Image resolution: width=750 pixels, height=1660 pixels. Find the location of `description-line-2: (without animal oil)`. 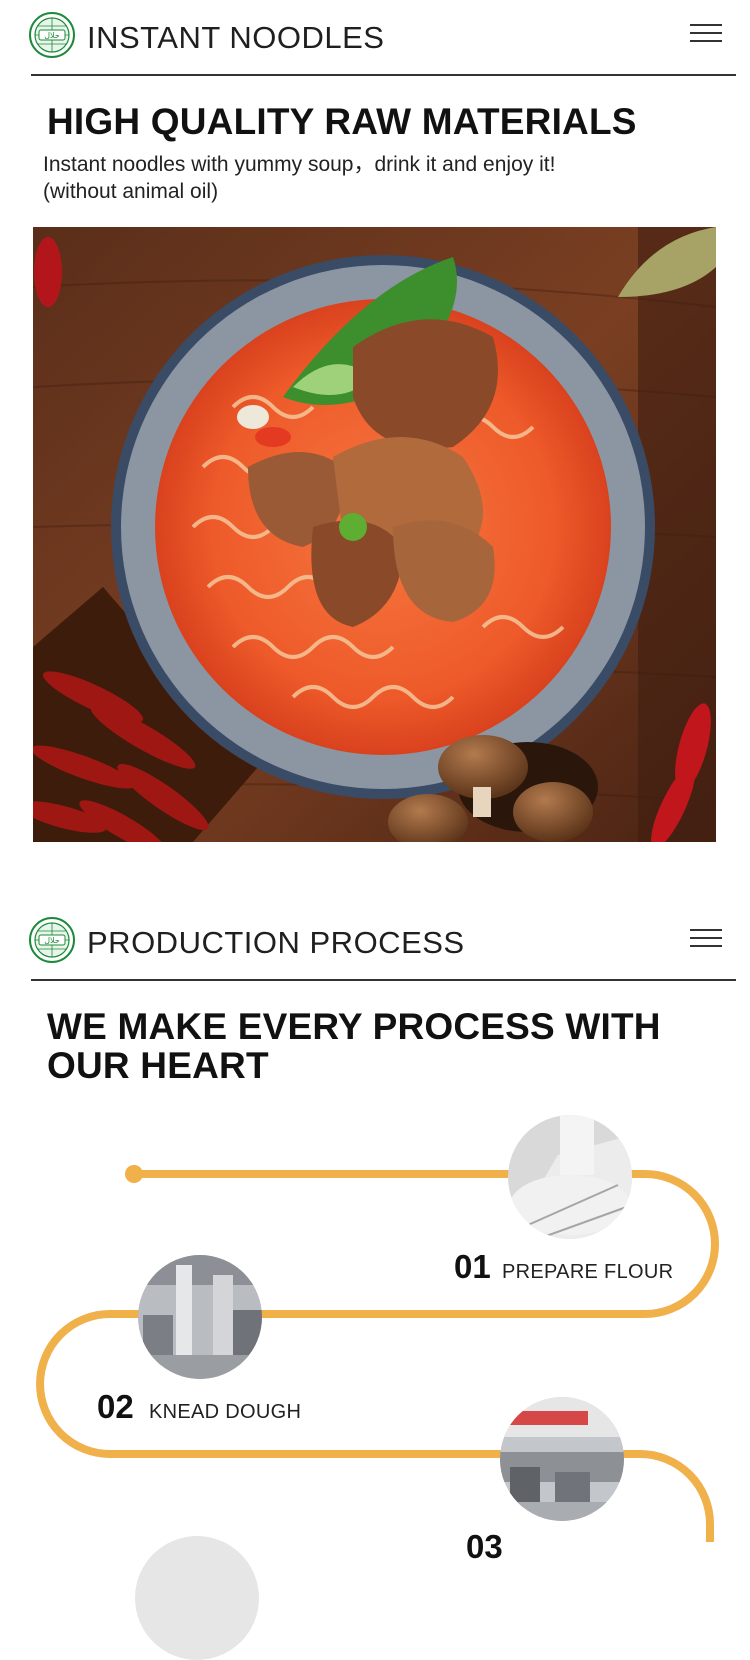

description-line-2: (without animal oil) is located at coordinates (131, 191).